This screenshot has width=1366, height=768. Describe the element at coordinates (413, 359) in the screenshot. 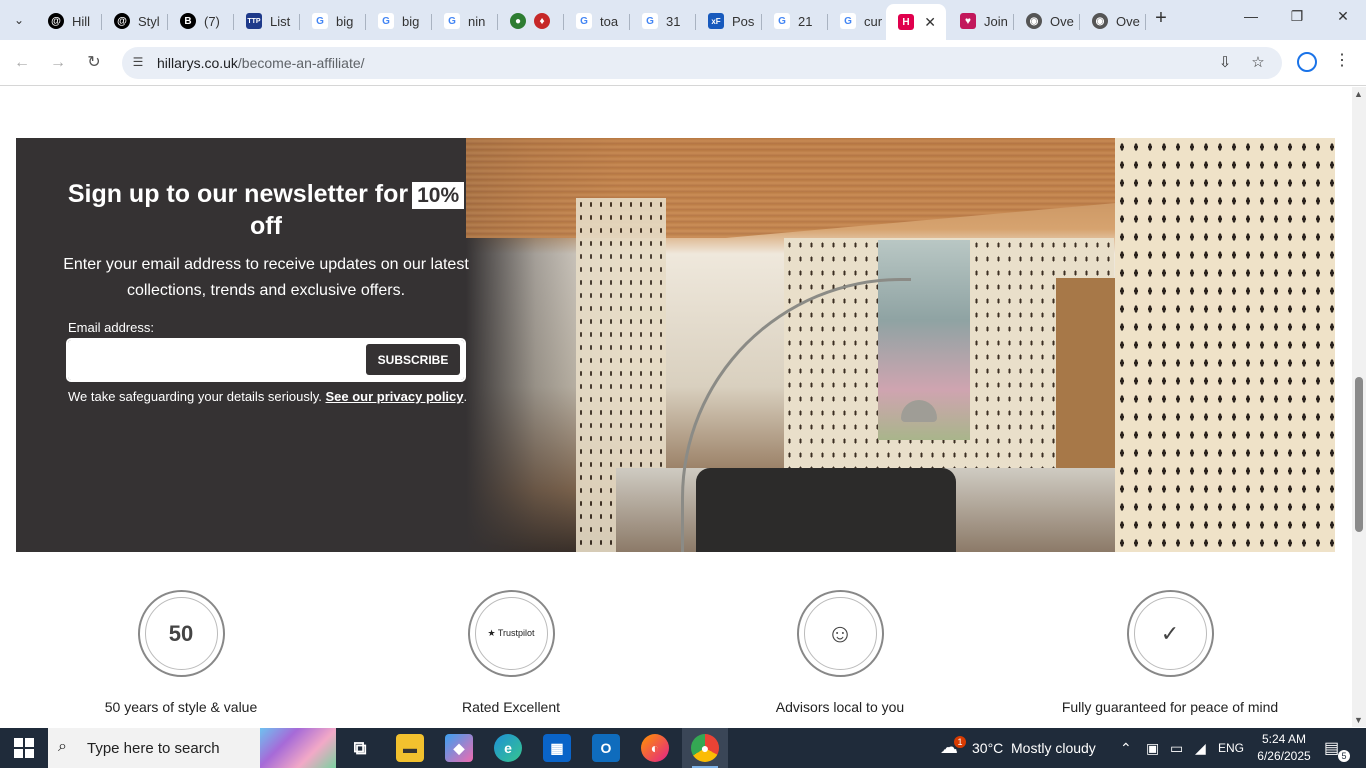

I see `subscribe-button: SUBSCRIBE` at that location.